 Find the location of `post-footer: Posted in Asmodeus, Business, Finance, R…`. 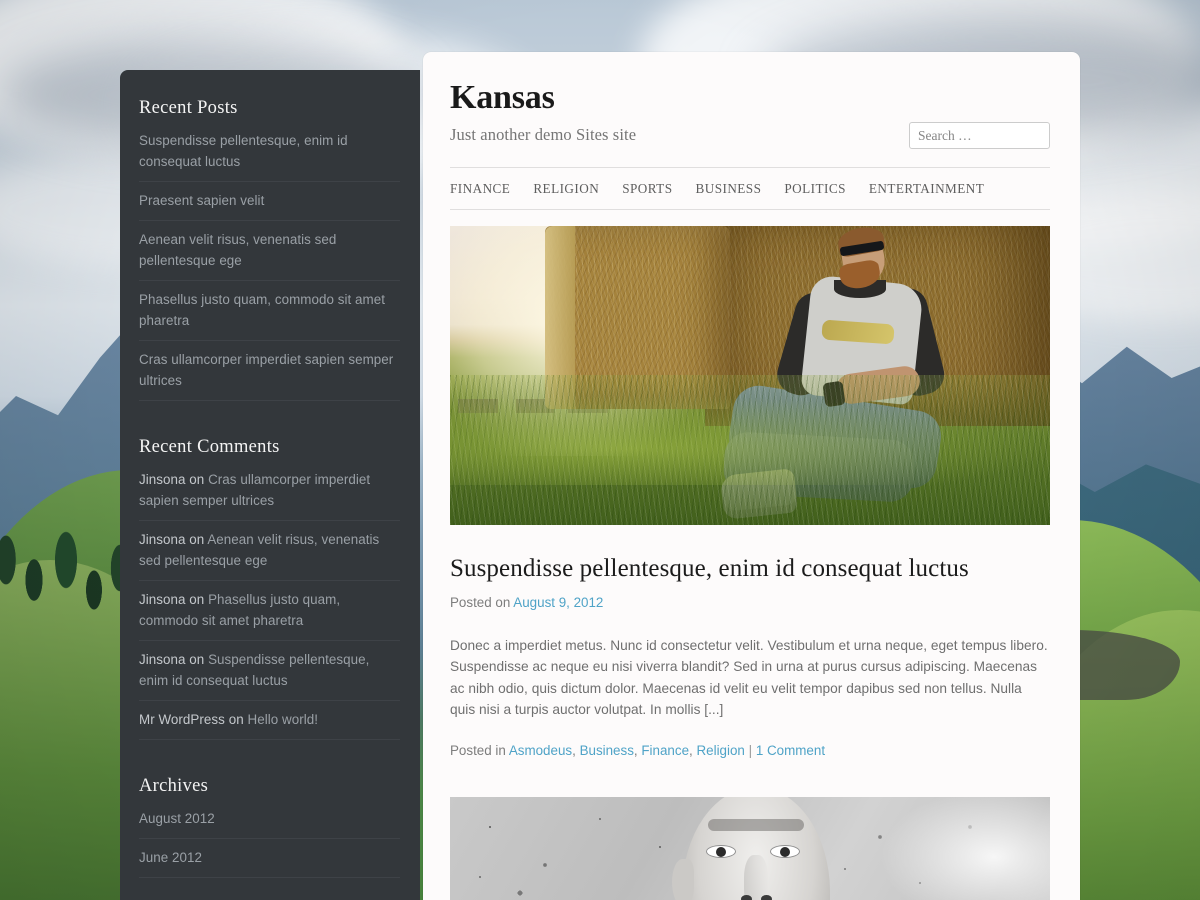

post-footer: Posted in Asmodeus, Business, Finance, R… is located at coordinates (750, 750).